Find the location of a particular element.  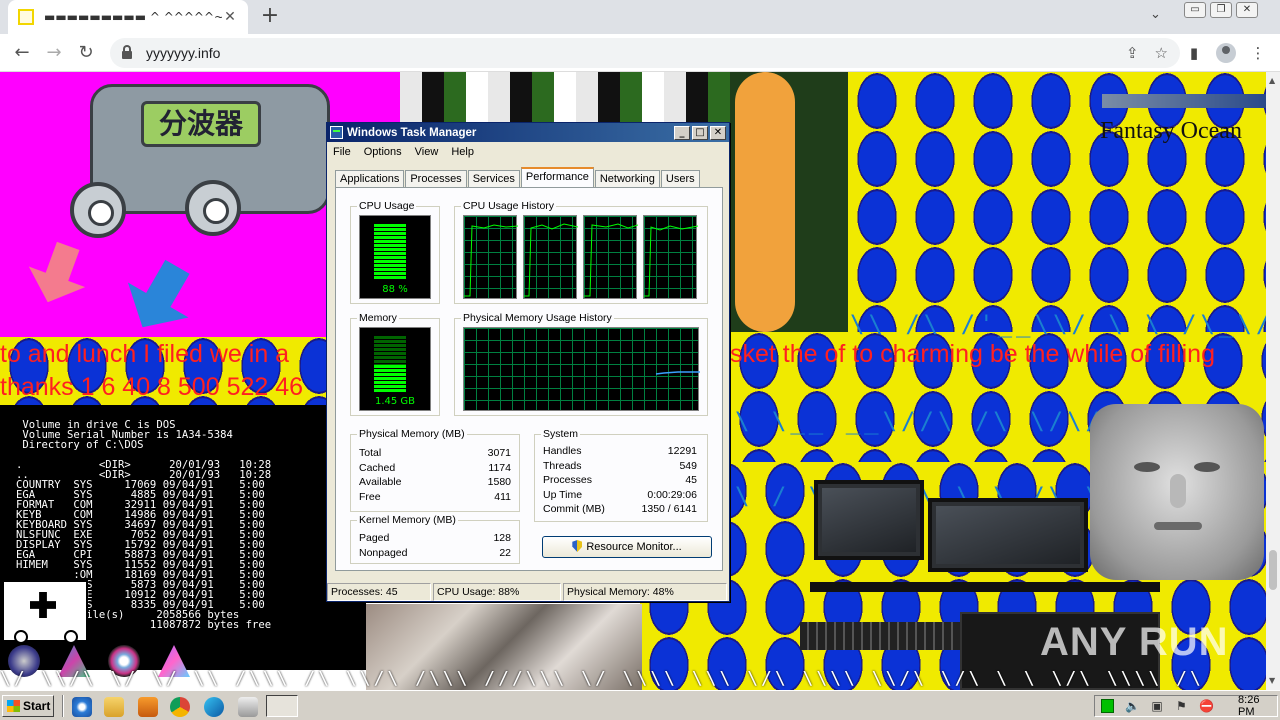

menu-help: Help is located at coordinates (462, 152).